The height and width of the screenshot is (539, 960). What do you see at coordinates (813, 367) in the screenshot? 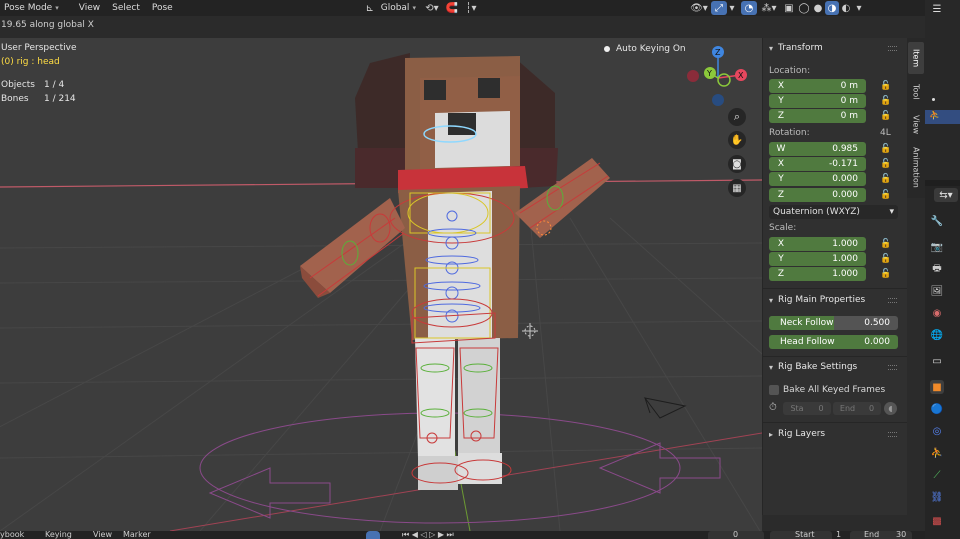
I see `rig-bake-panel-header: Rig Bake Settings` at bounding box center [813, 367].